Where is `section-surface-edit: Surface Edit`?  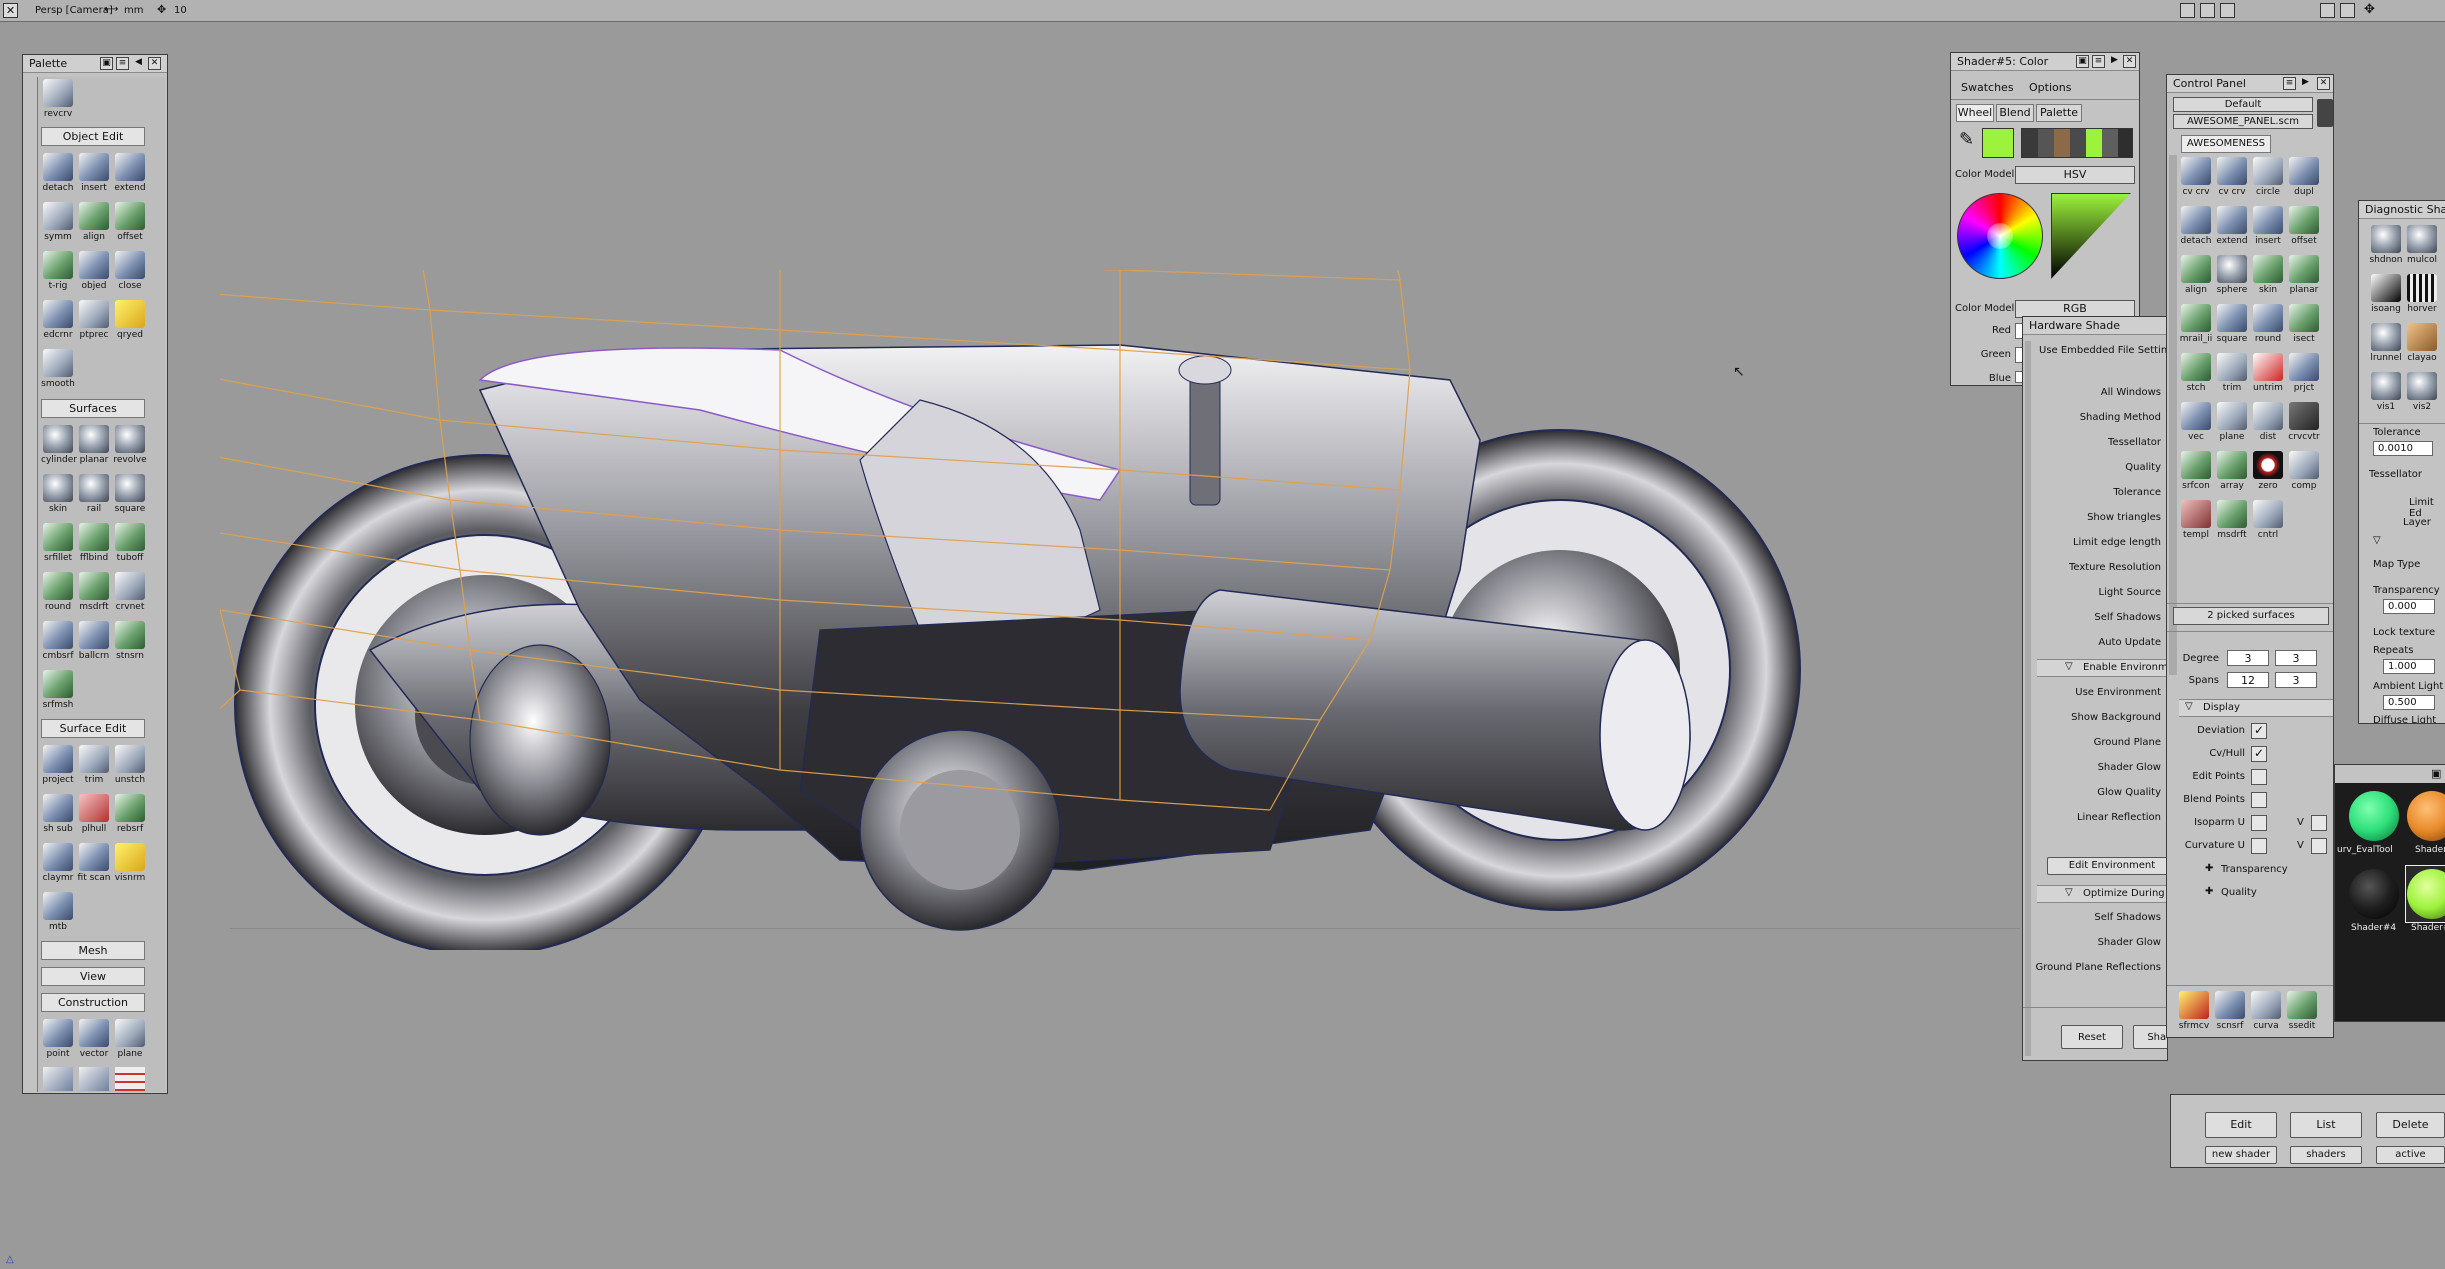
section-surface-edit: Surface Edit is located at coordinates (93, 728).